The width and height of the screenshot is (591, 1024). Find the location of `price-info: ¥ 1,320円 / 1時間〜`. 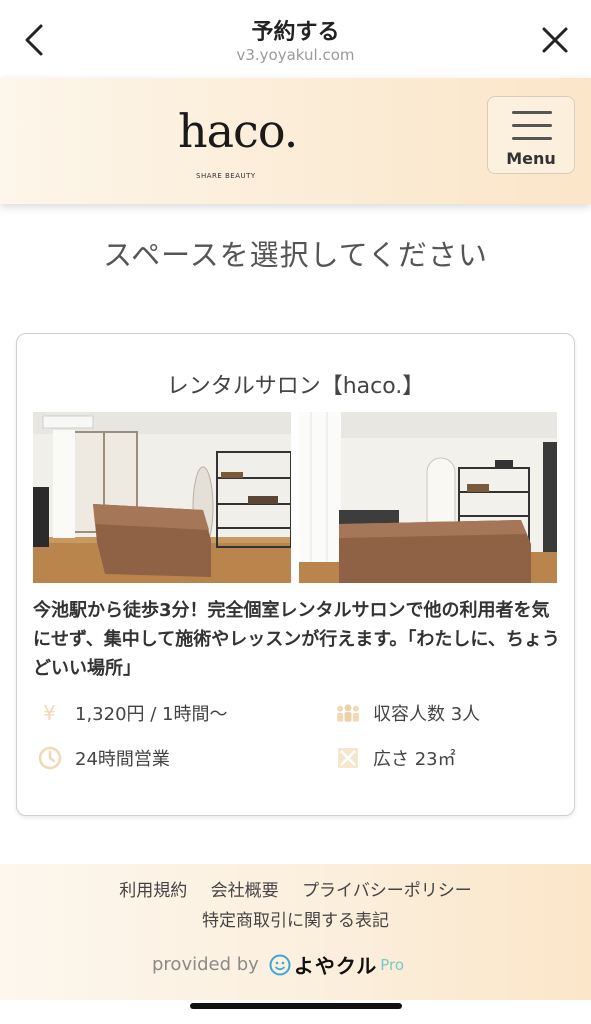

price-info: ¥ 1,320円 / 1時間〜 is located at coordinates (132, 713).